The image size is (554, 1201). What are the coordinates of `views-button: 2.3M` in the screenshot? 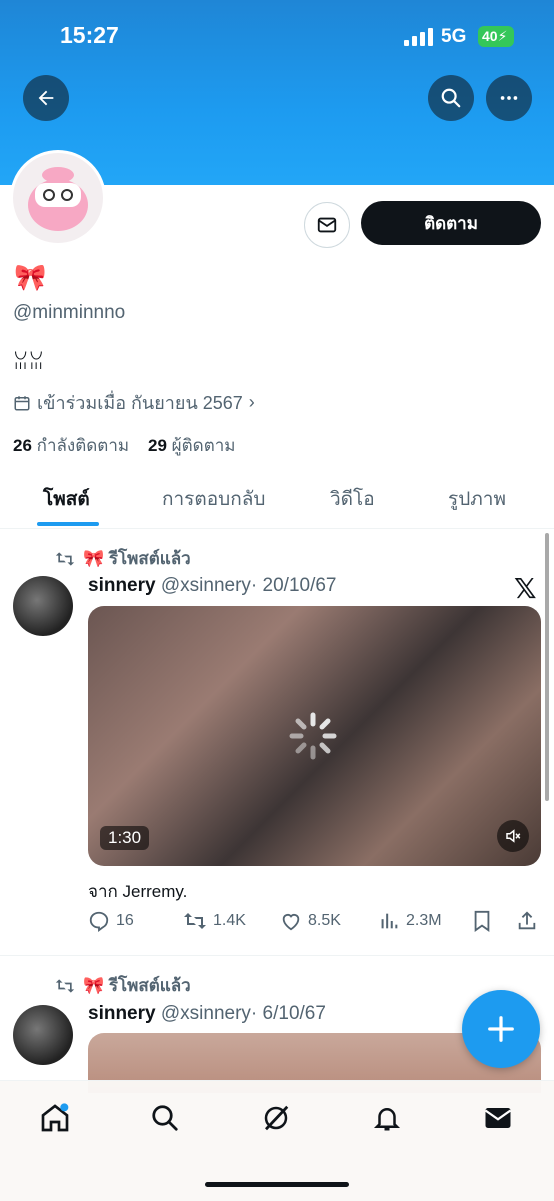 It's located at (410, 921).